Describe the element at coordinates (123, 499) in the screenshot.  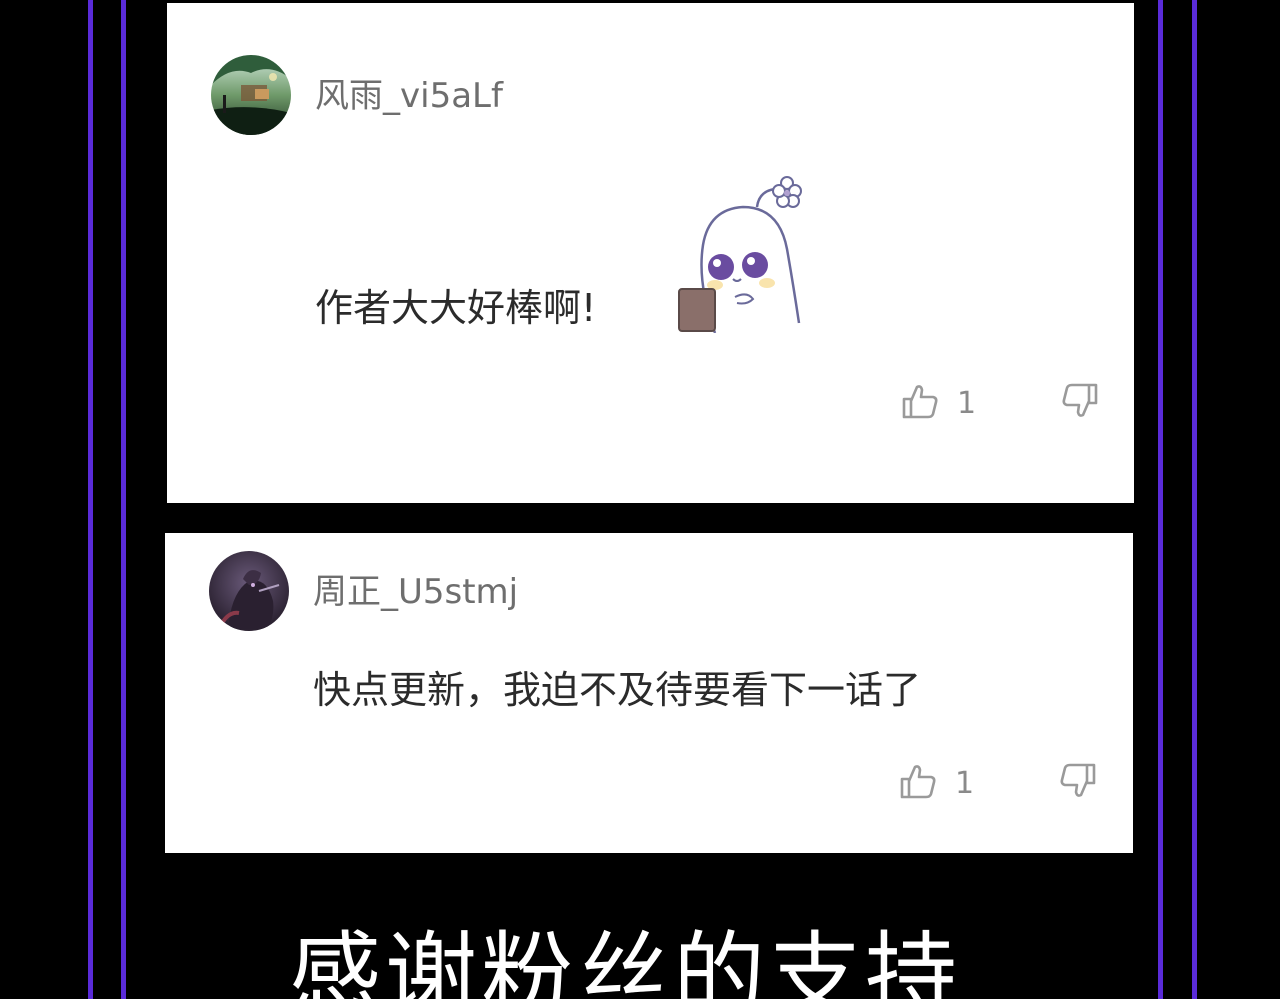
I see `left-inner-border-line` at that location.